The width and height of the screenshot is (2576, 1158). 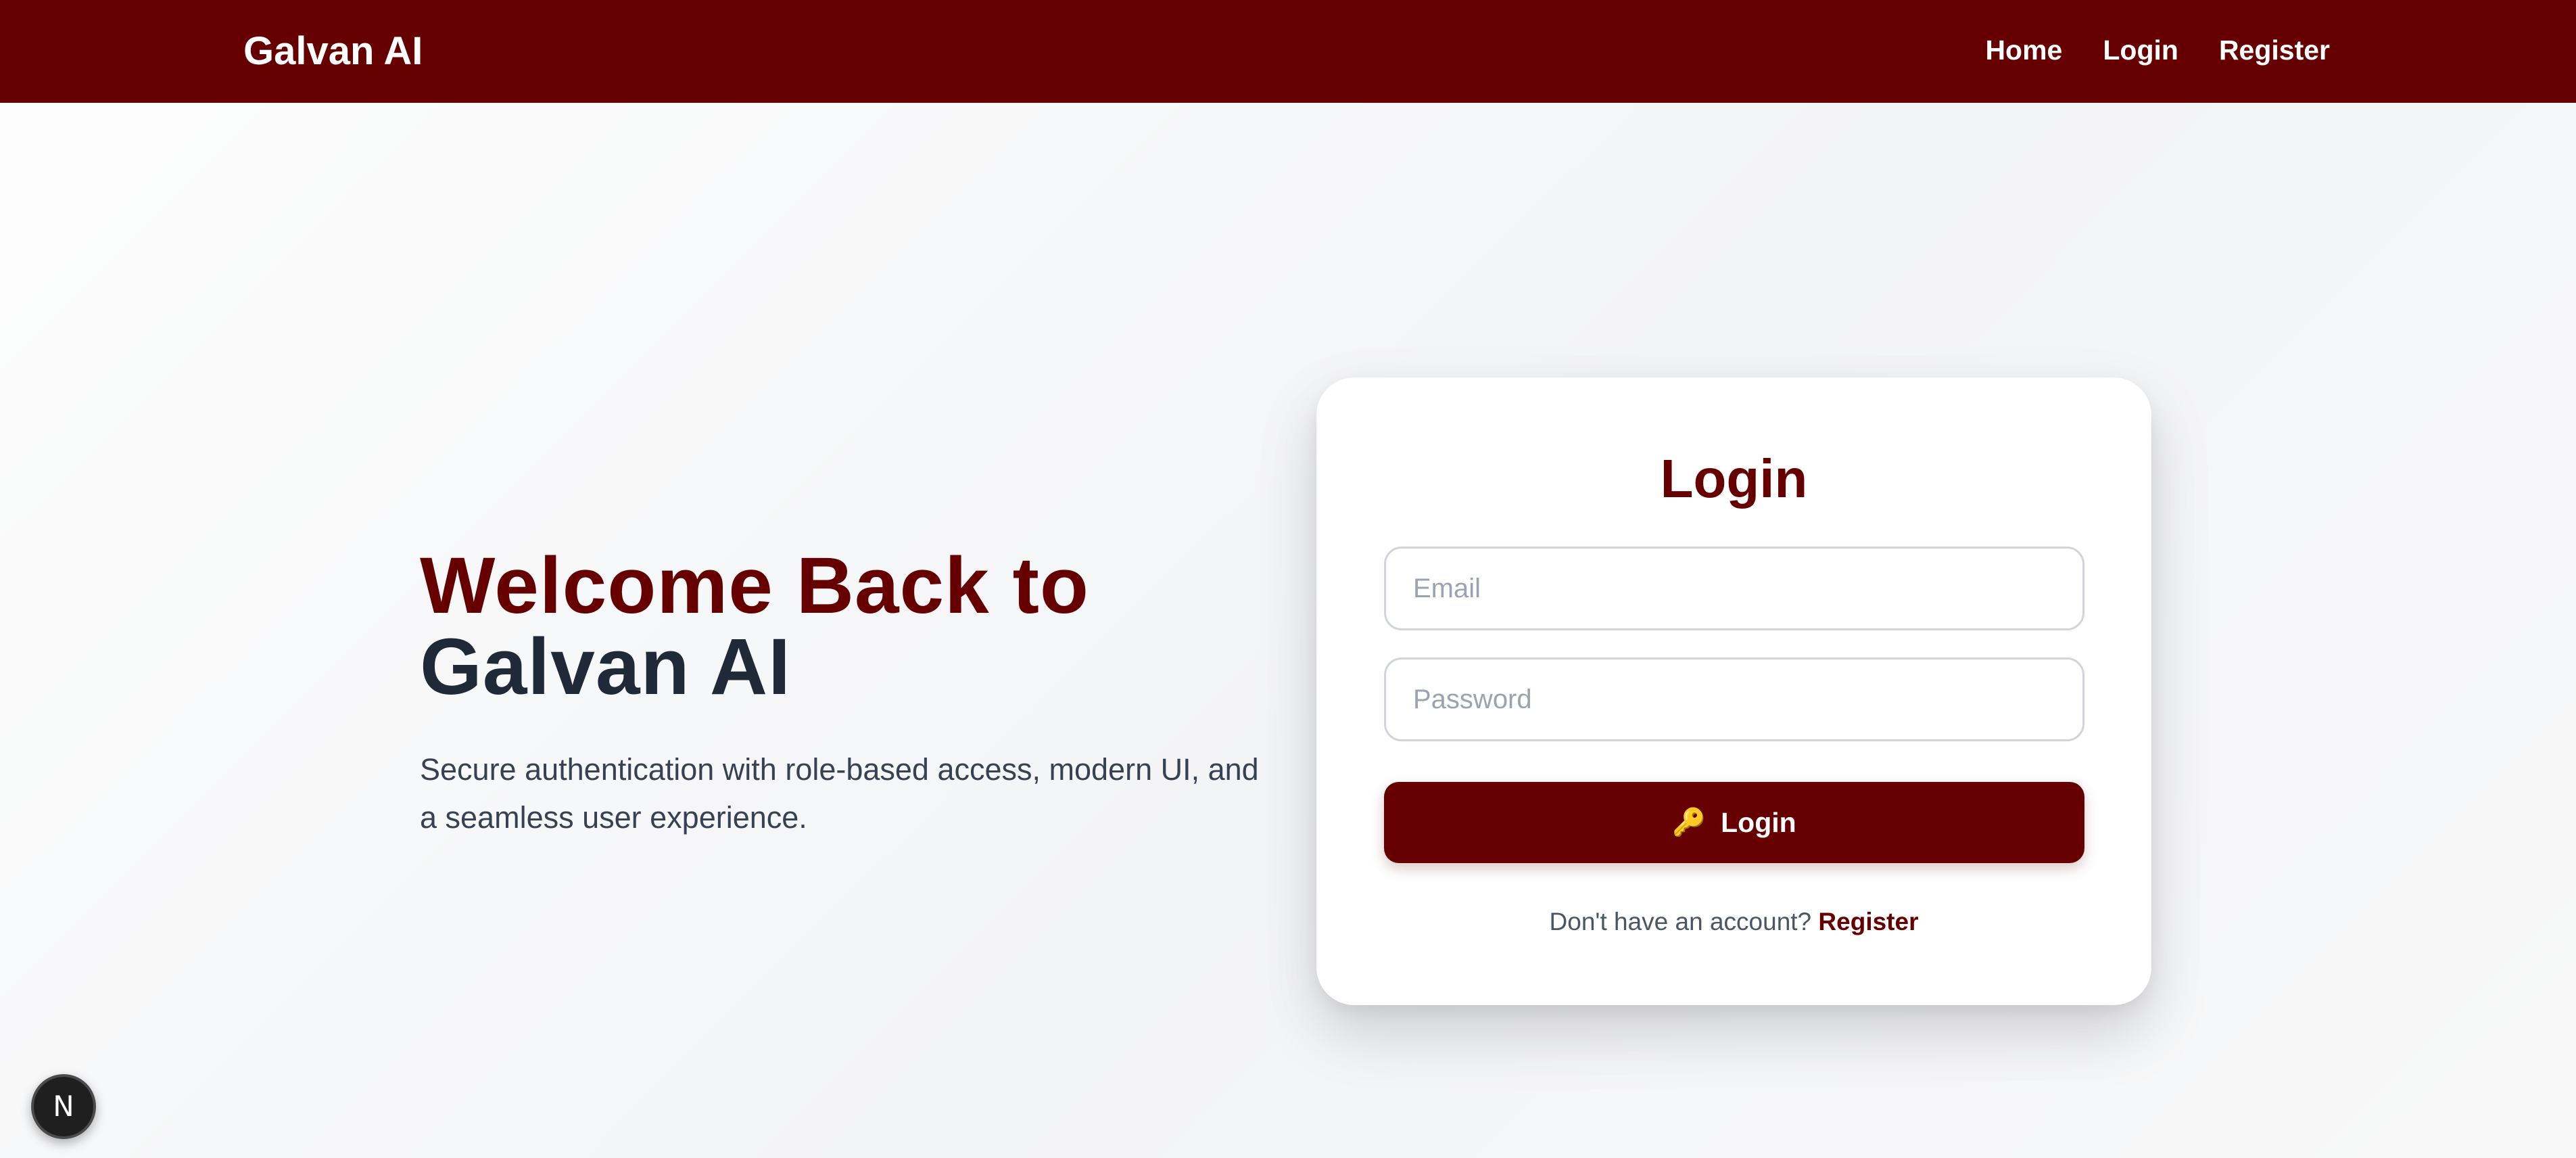 I want to click on nextjs-icon: N, so click(x=63, y=1106).